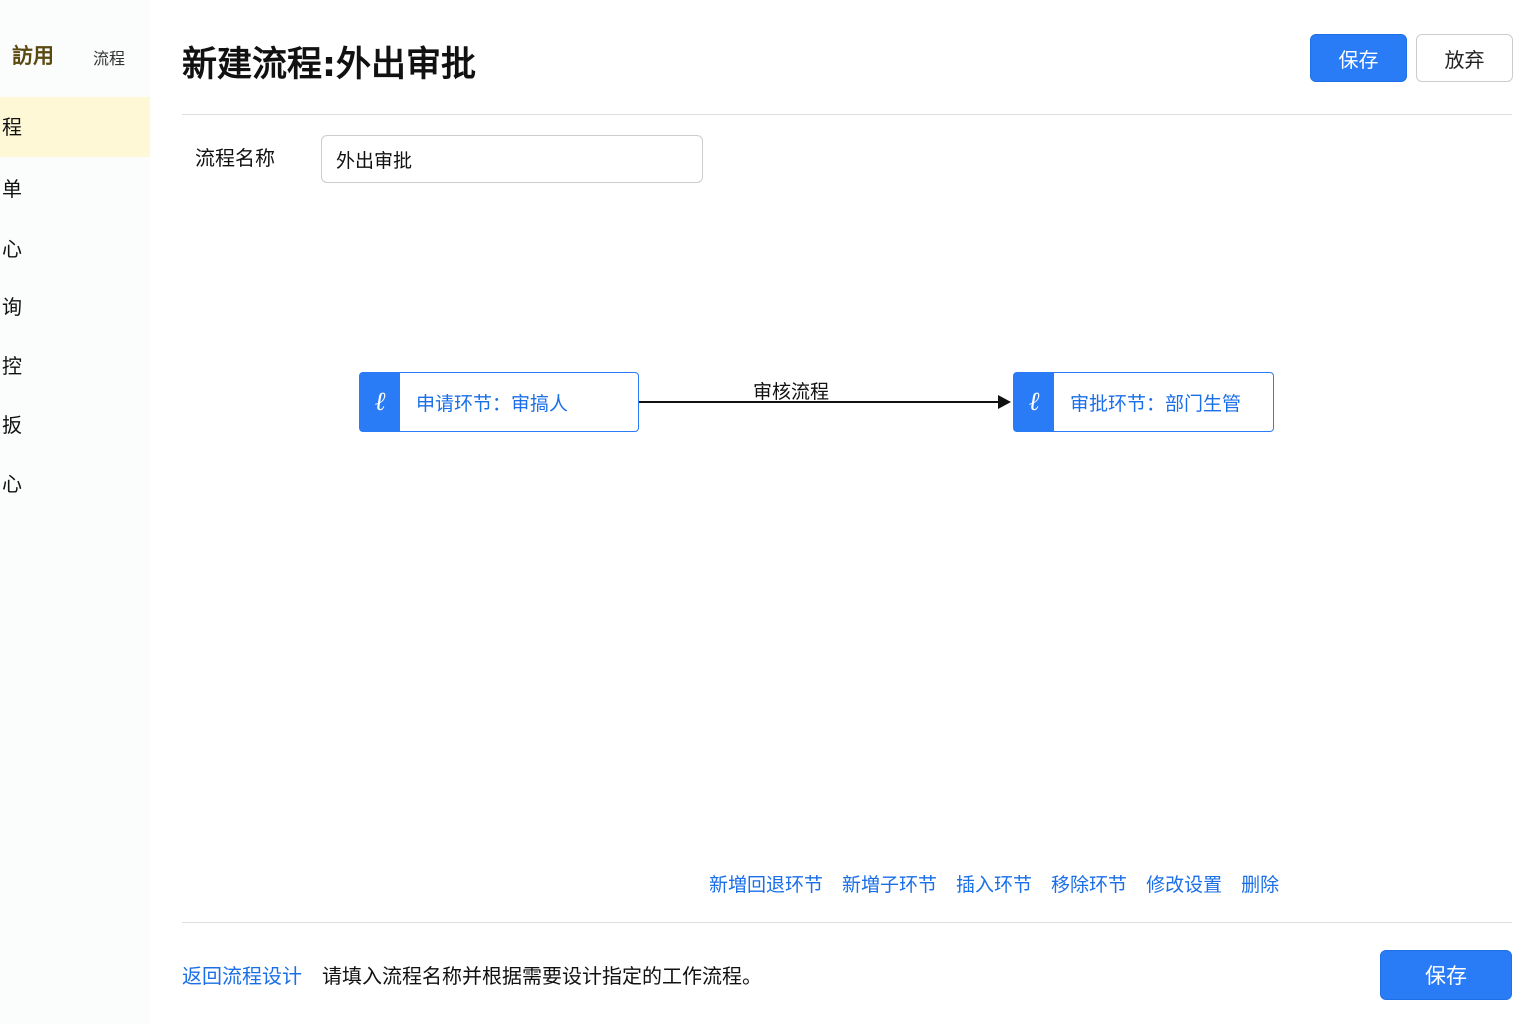 The image size is (1536, 1024). Describe the element at coordinates (1184, 883) in the screenshot. I see `edit-settings-link: 修改设置` at that location.